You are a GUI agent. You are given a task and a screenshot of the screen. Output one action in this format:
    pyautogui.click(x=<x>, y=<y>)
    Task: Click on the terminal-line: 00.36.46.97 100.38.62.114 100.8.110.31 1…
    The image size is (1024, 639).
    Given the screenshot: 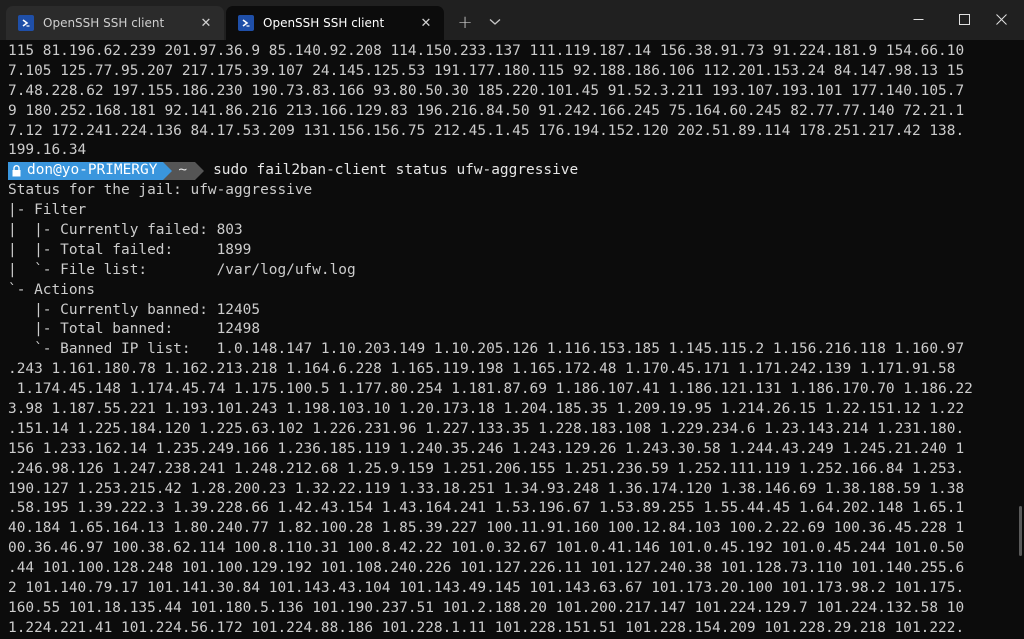 What is the action you would take?
    pyautogui.click(x=486, y=548)
    